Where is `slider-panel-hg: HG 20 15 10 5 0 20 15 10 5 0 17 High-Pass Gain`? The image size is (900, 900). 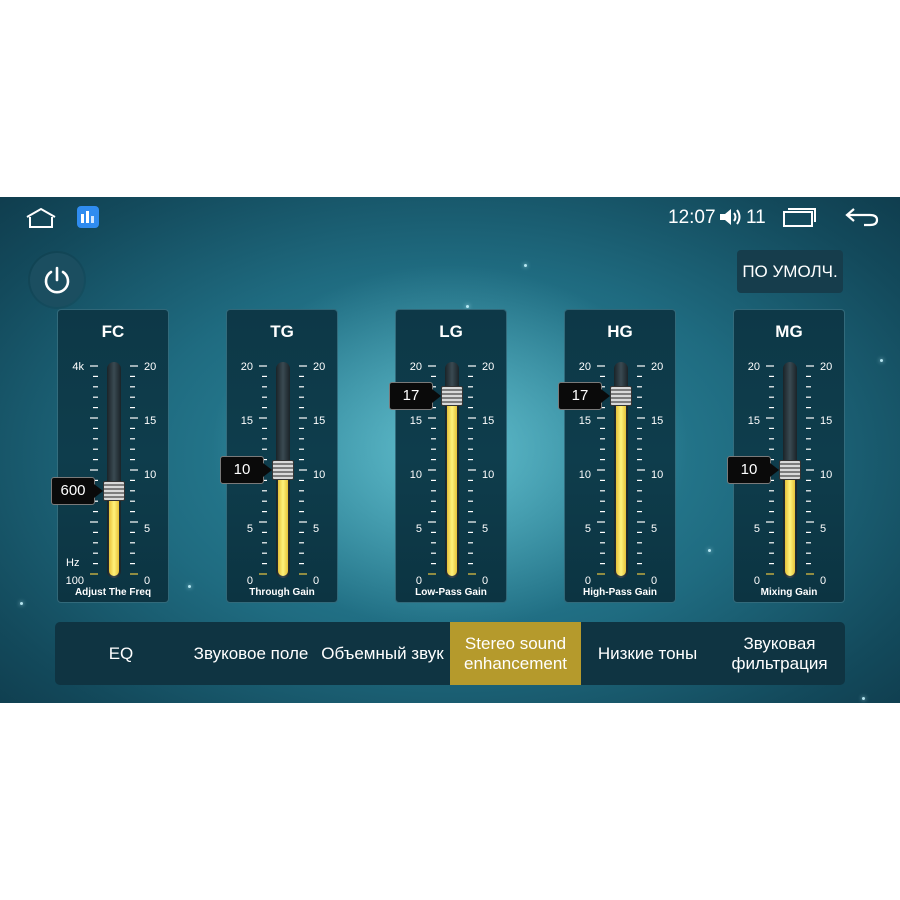
slider-panel-hg: HG 20 15 10 5 0 20 15 10 5 0 17 High-Pass Gain is located at coordinates (617, 456).